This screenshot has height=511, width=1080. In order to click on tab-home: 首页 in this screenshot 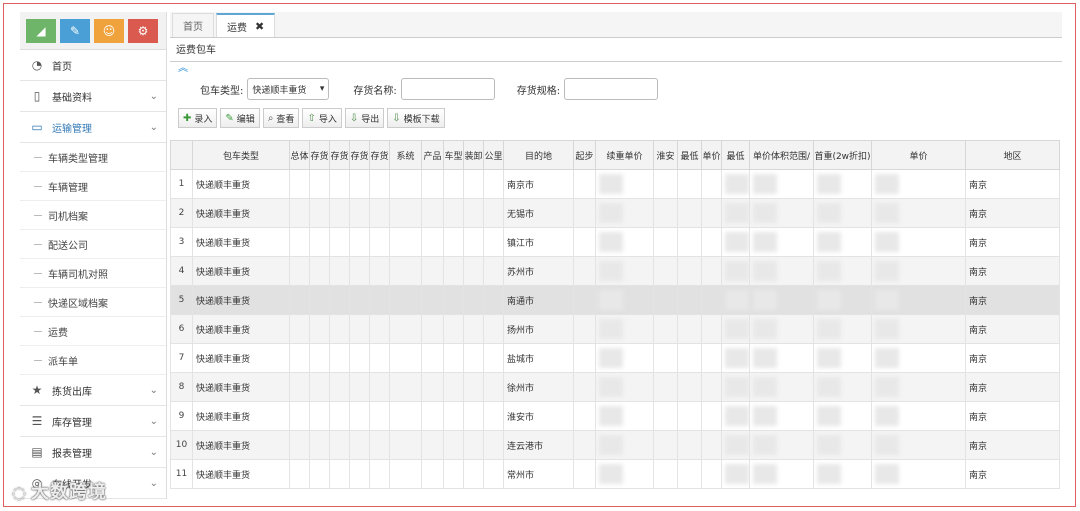, I will do `click(193, 25)`.